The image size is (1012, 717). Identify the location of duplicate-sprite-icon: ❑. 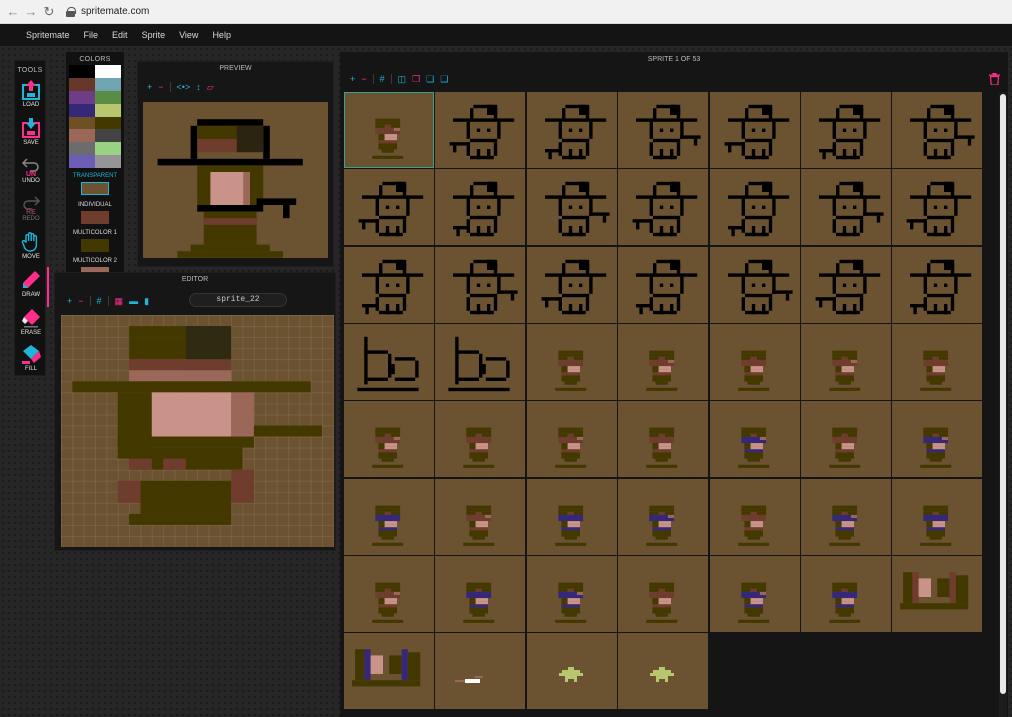
(444, 79).